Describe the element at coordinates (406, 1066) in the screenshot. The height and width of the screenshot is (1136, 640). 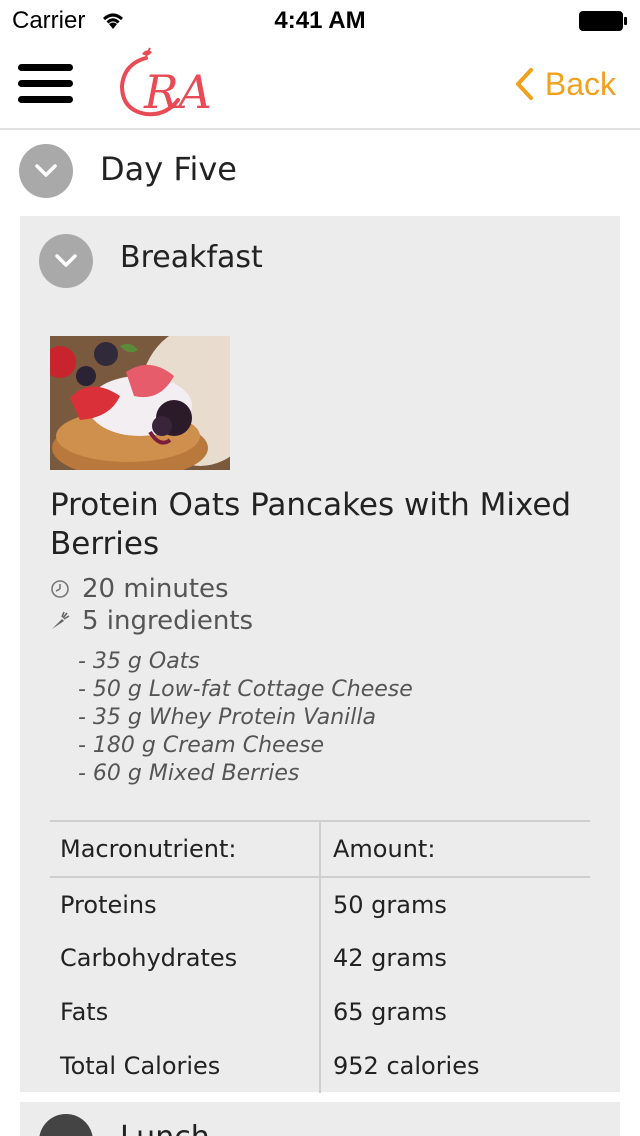
I see `table-cell: 952 calories` at that location.